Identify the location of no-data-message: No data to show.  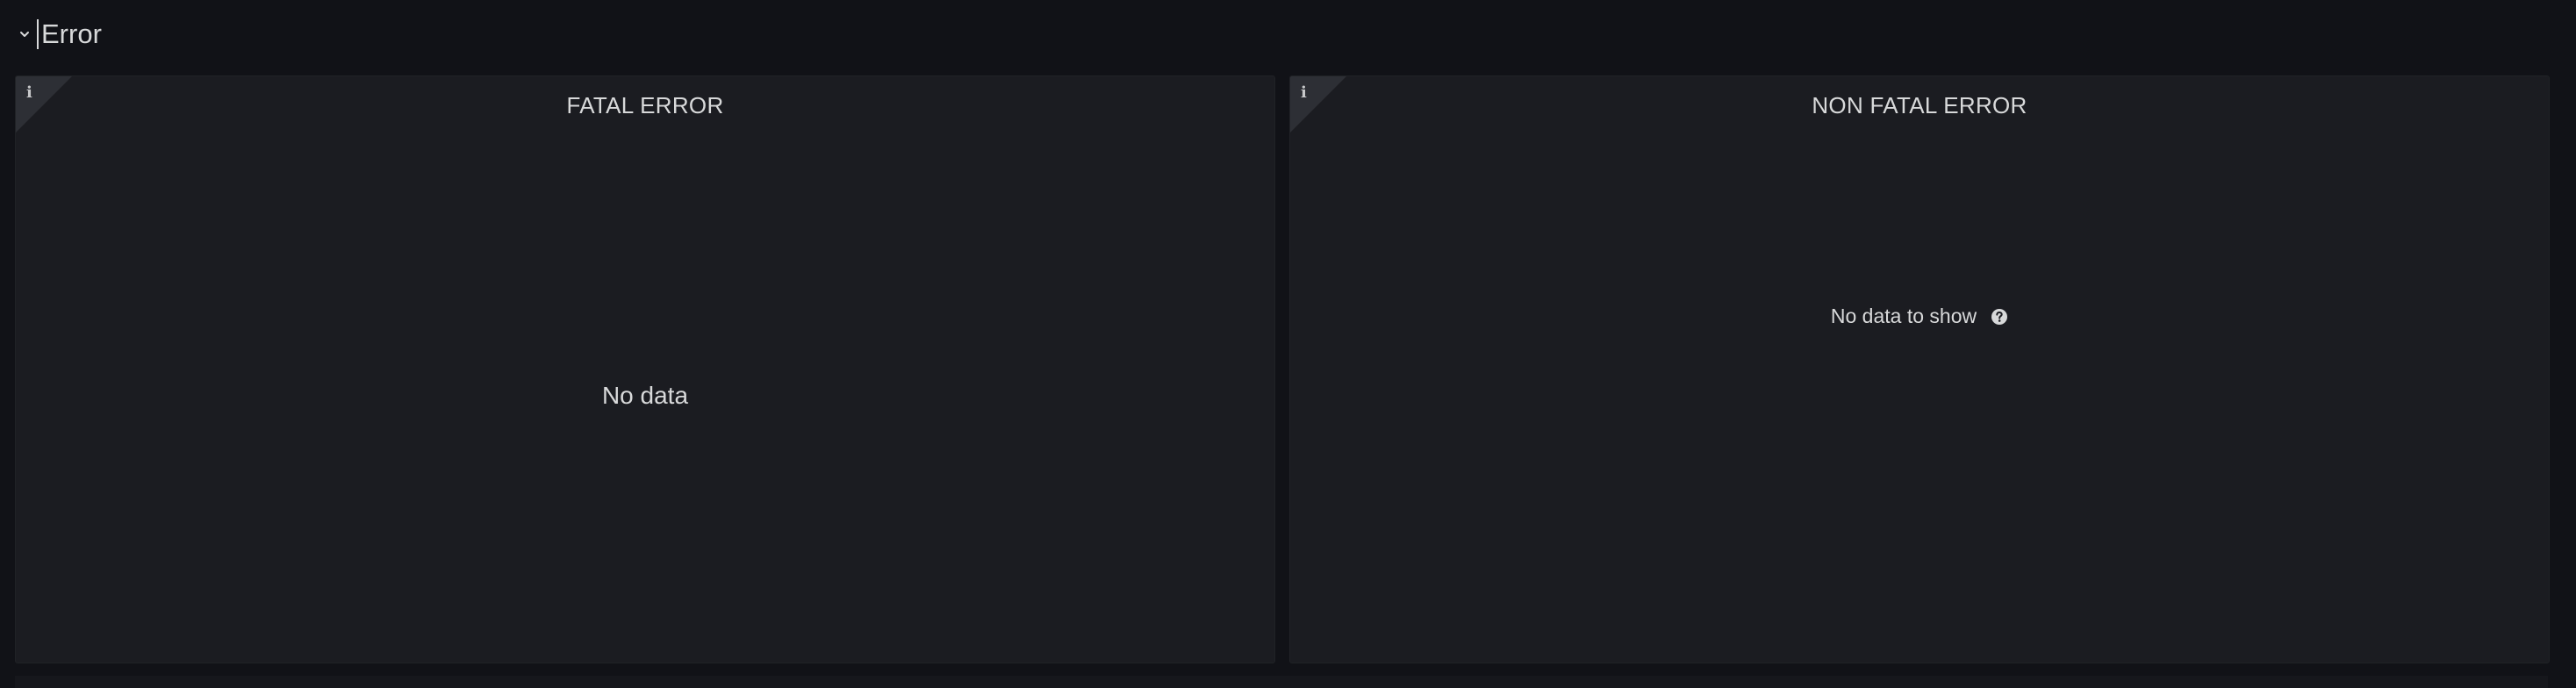
(1904, 316).